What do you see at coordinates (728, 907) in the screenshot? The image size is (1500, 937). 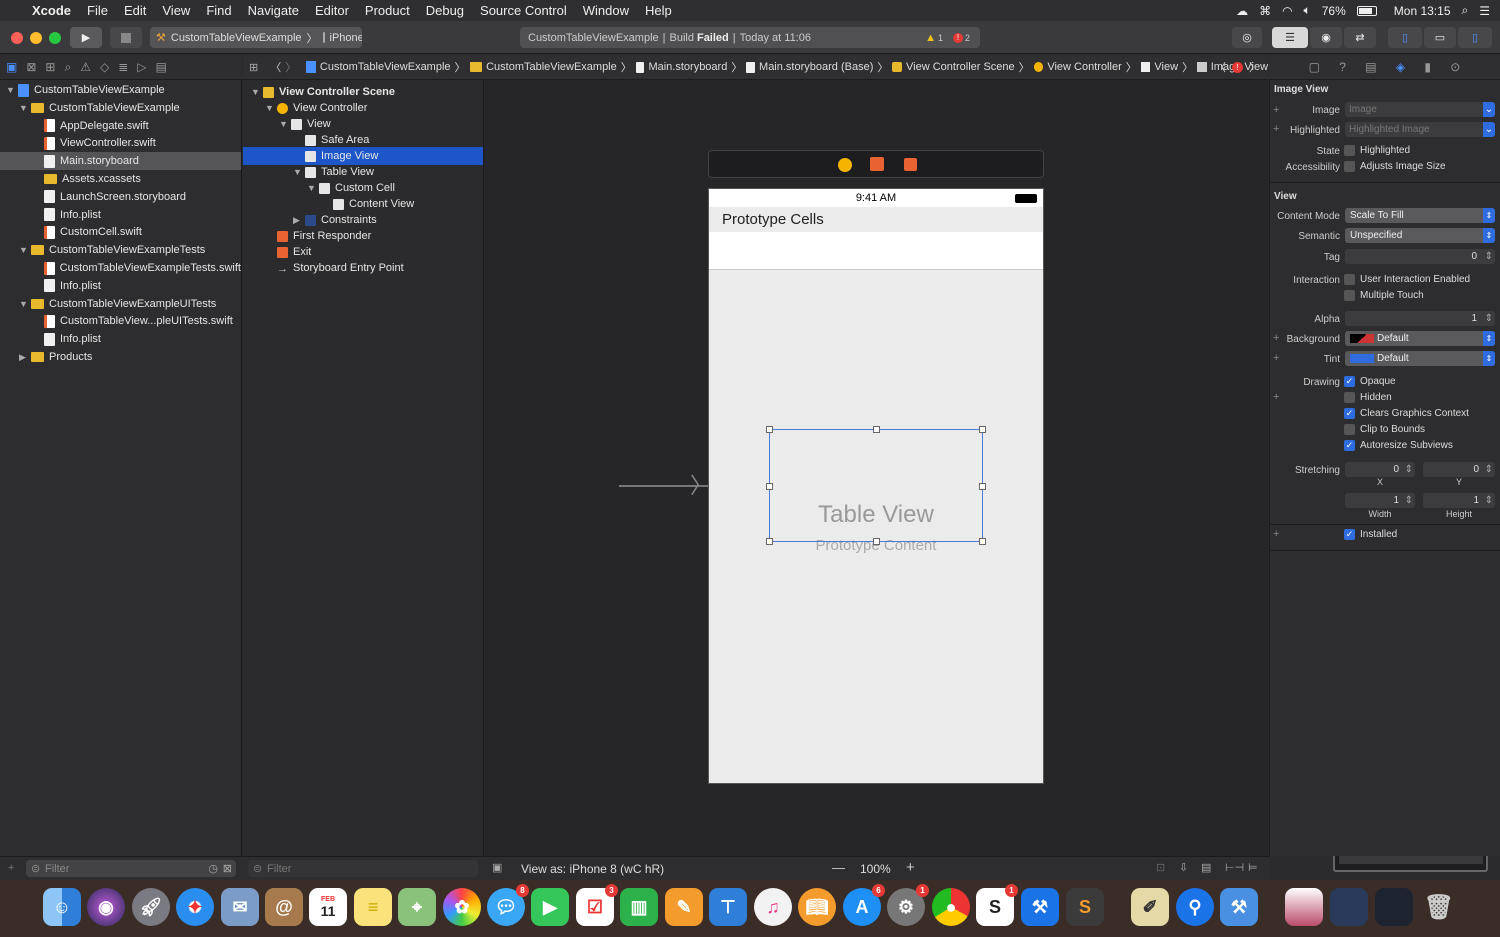 I see `keynote-icon: ⊤` at bounding box center [728, 907].